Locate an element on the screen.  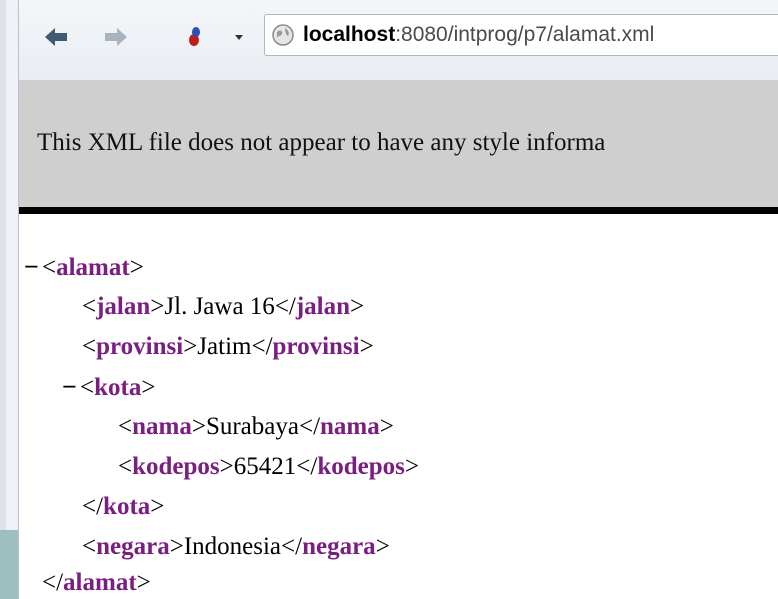
forward-button is located at coordinates (116, 37).